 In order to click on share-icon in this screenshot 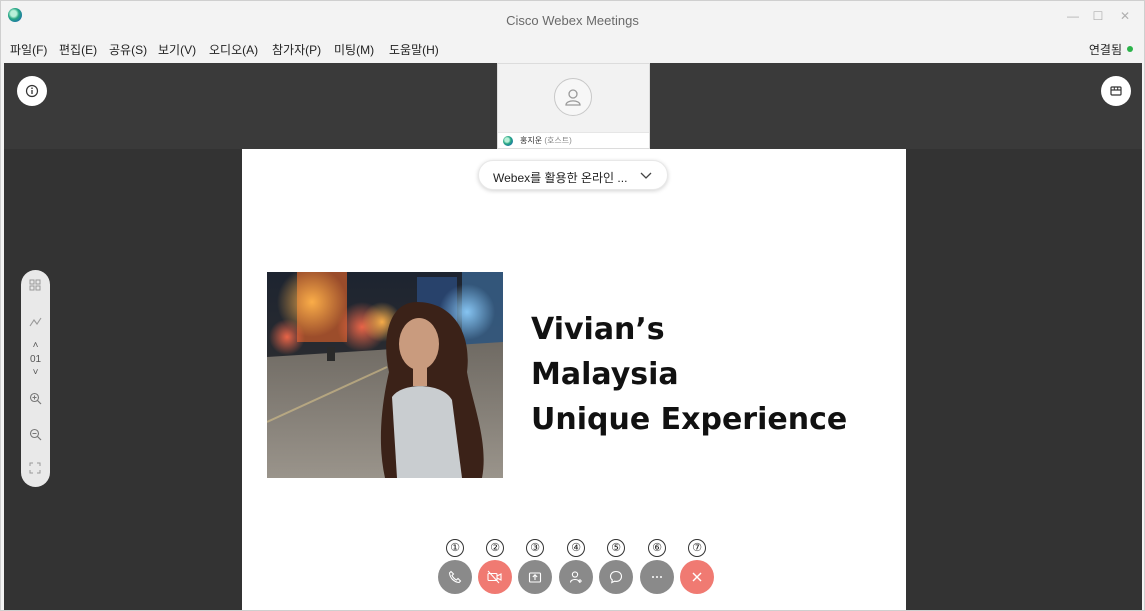, I will do `click(535, 577)`.